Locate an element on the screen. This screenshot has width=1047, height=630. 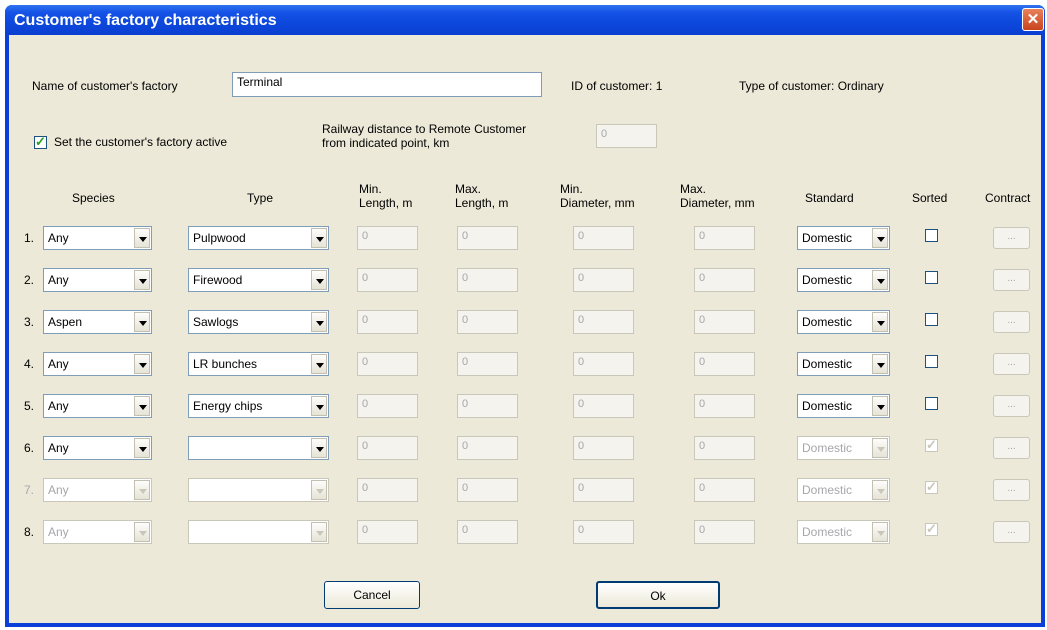
type-select: LR bunches is located at coordinates (258, 364).